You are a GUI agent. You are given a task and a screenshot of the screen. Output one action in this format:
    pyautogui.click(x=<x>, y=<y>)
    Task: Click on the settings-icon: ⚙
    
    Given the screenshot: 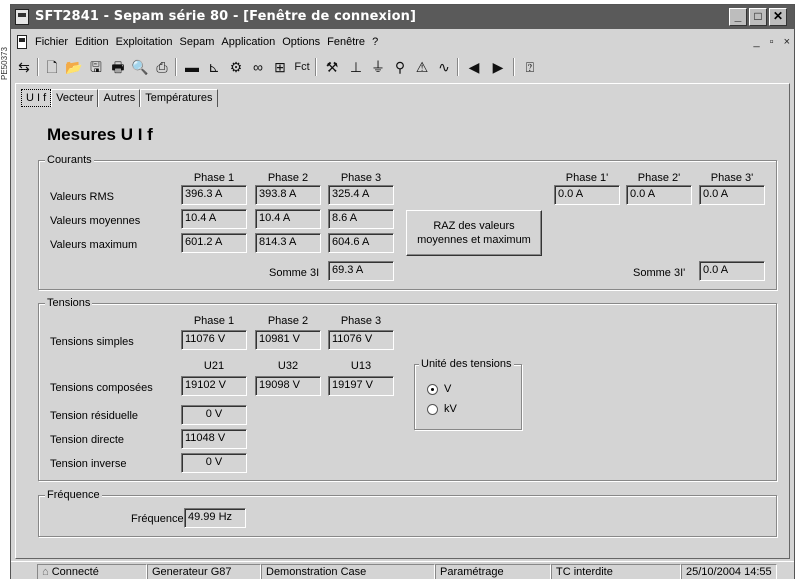 What is the action you would take?
    pyautogui.click(x=236, y=67)
    